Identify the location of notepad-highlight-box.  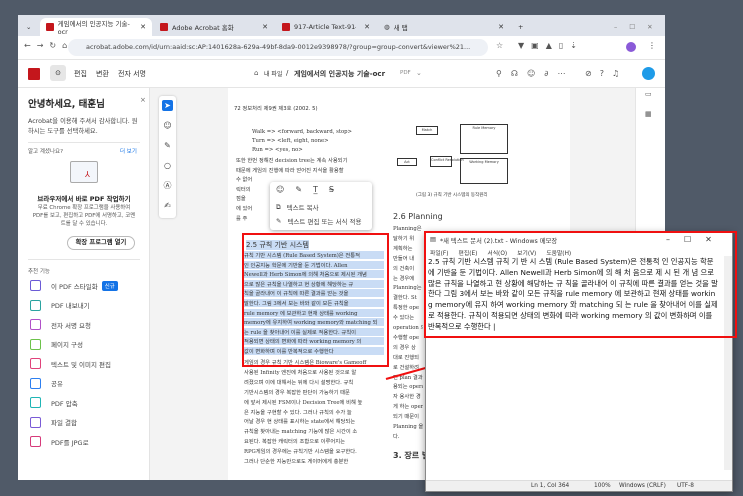
(580, 284).